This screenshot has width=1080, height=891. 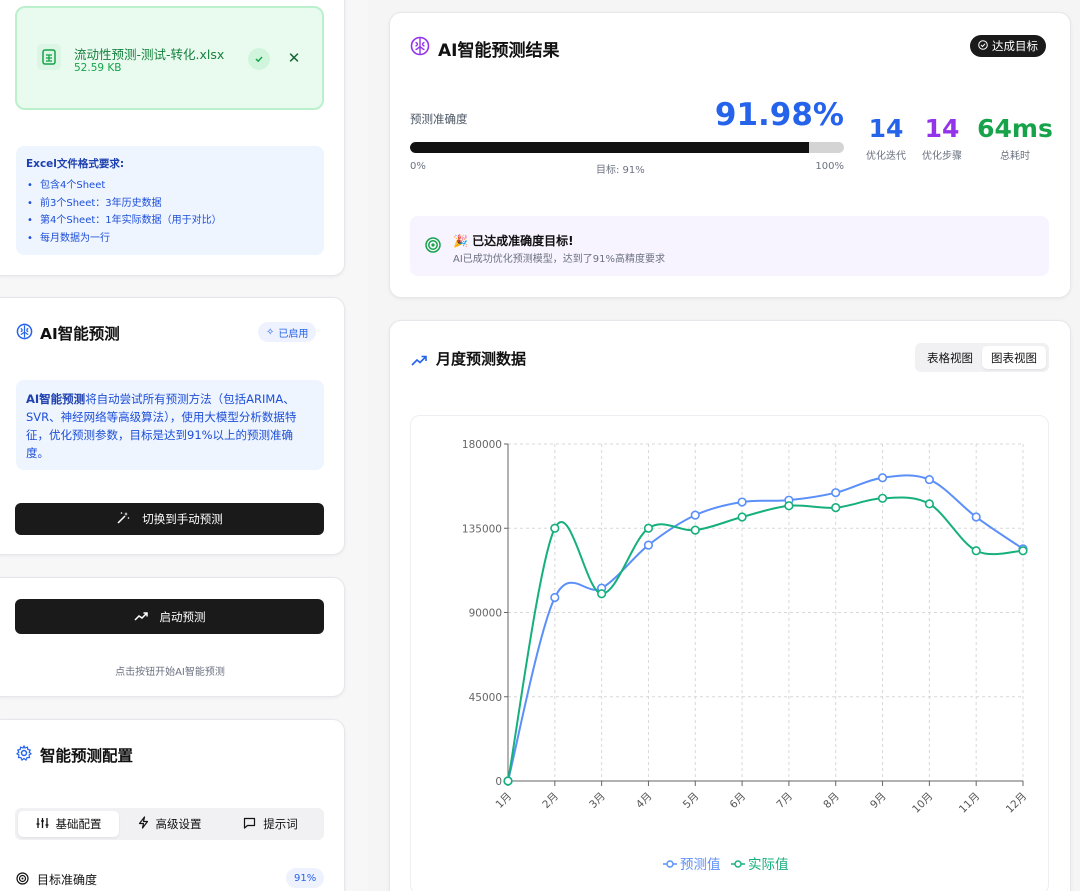 I want to click on steps-value: 14, so click(x=942, y=128).